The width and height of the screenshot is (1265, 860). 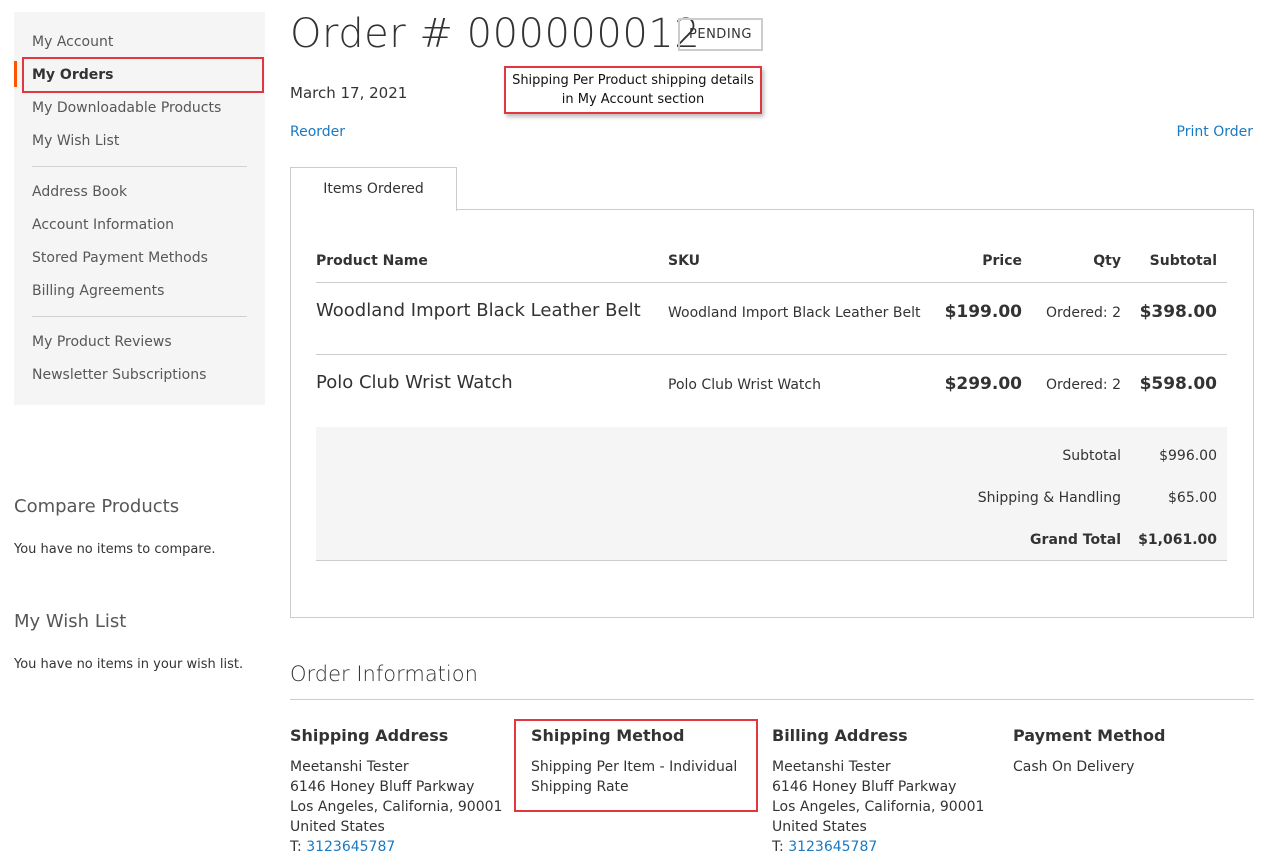 What do you see at coordinates (864, 787) in the screenshot?
I see `billing-address-street: 6146 Honey Bluff Parkway` at bounding box center [864, 787].